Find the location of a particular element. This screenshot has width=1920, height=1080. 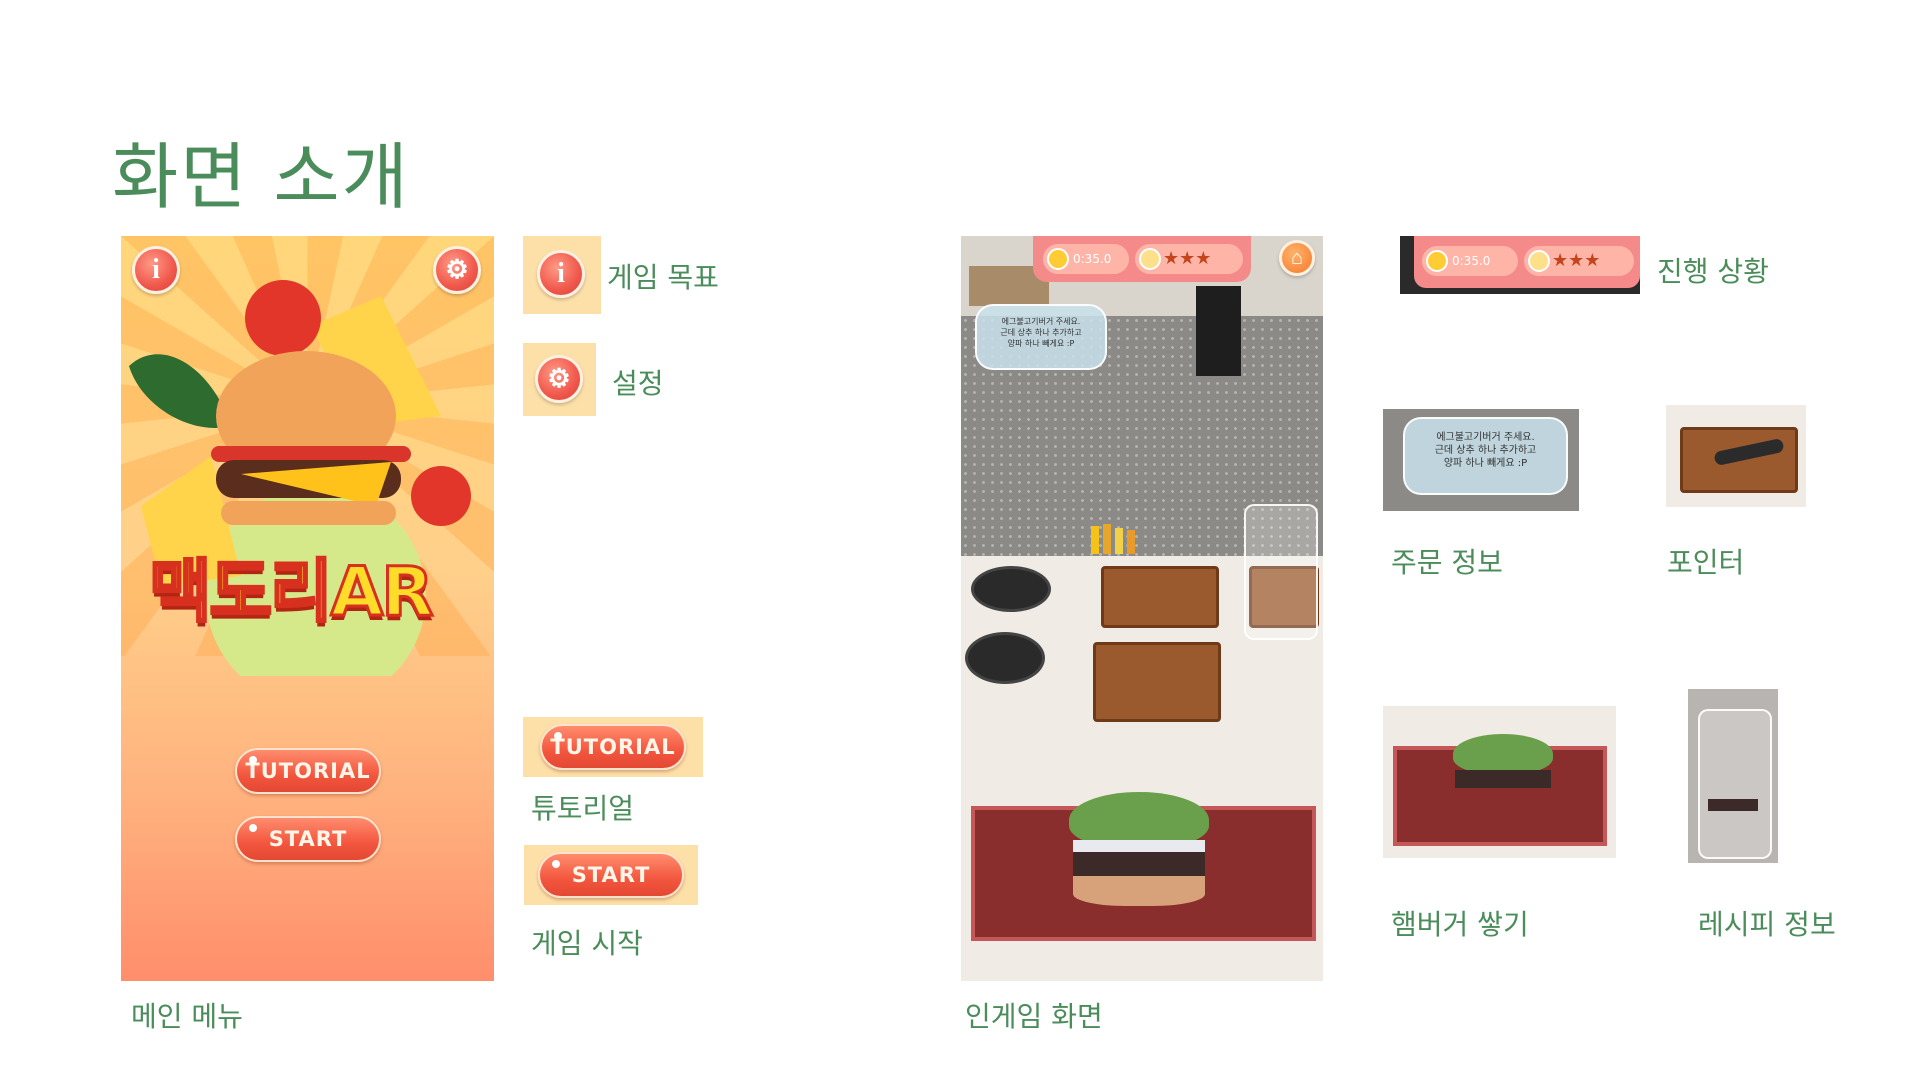

stacking-zoom is located at coordinates (1499, 782).